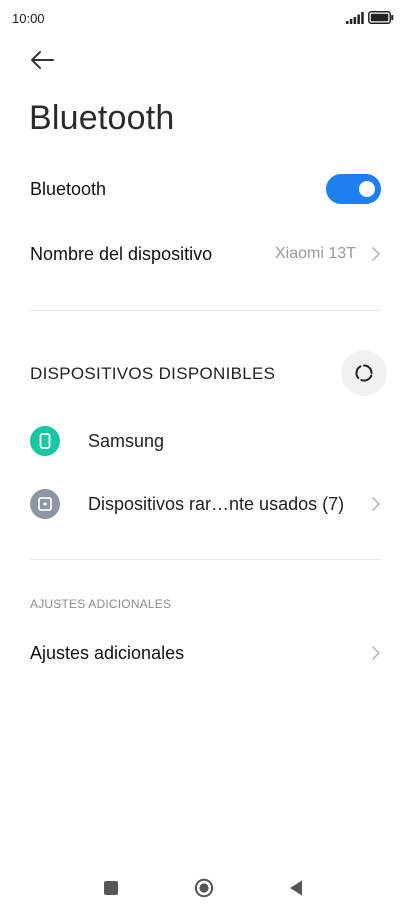  Describe the element at coordinates (101, 604) in the screenshot. I see `additional-settings-heading: AJUSTES ADICIONALES` at that location.